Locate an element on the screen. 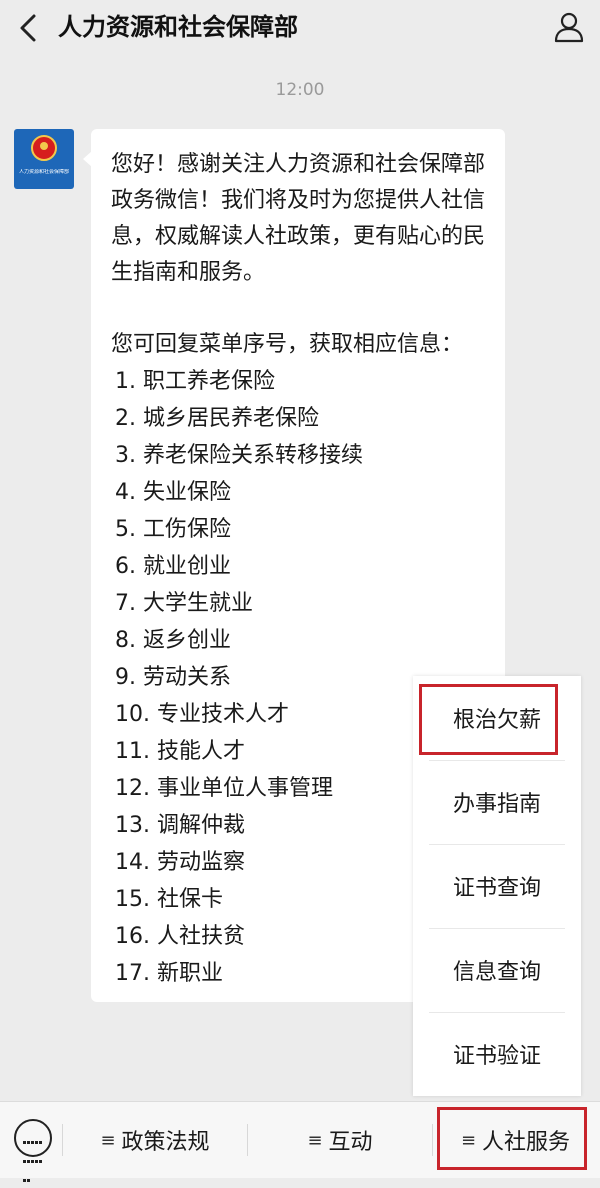 This screenshot has width=600, height=1188. list-item: 2. 城乡居民养老保险 is located at coordinates (217, 418).